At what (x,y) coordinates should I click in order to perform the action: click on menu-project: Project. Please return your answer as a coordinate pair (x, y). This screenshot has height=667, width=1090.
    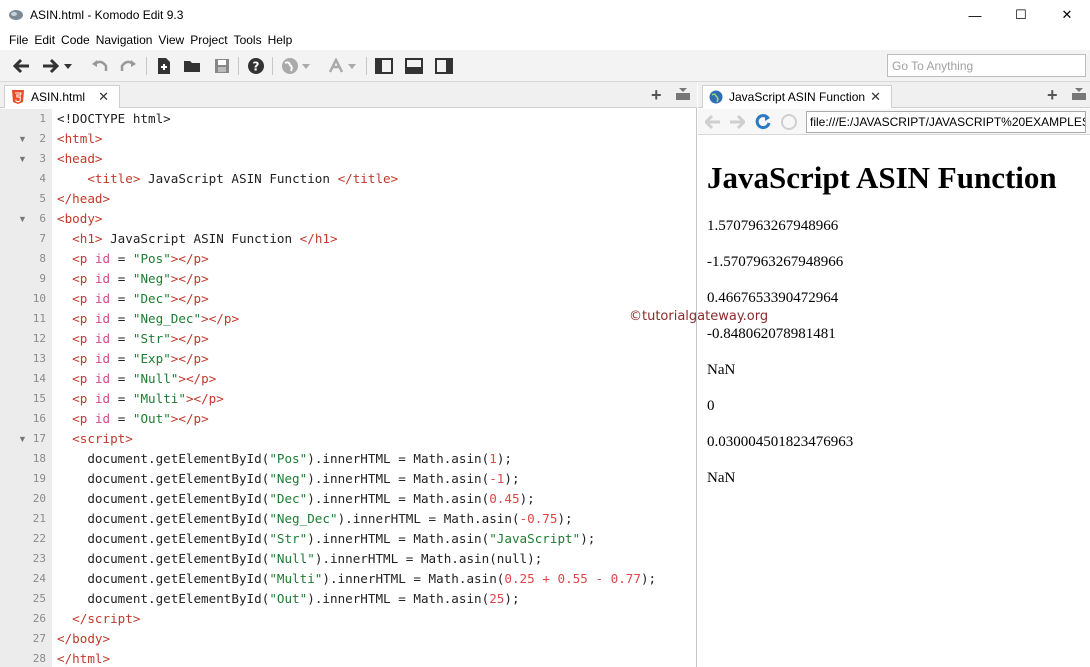
    Looking at the image, I should click on (208, 40).